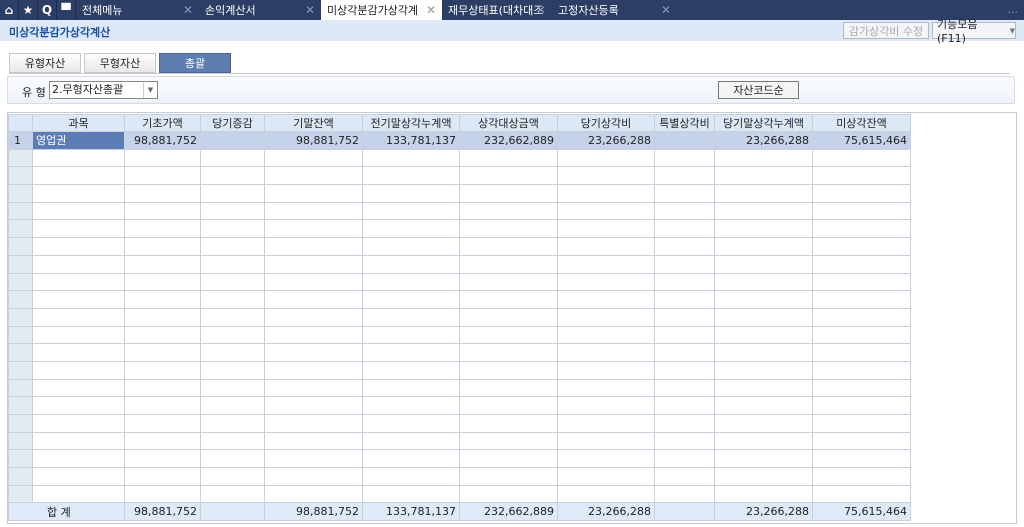  What do you see at coordinates (20, 140) in the screenshot?
I see `row-number: 1` at bounding box center [20, 140].